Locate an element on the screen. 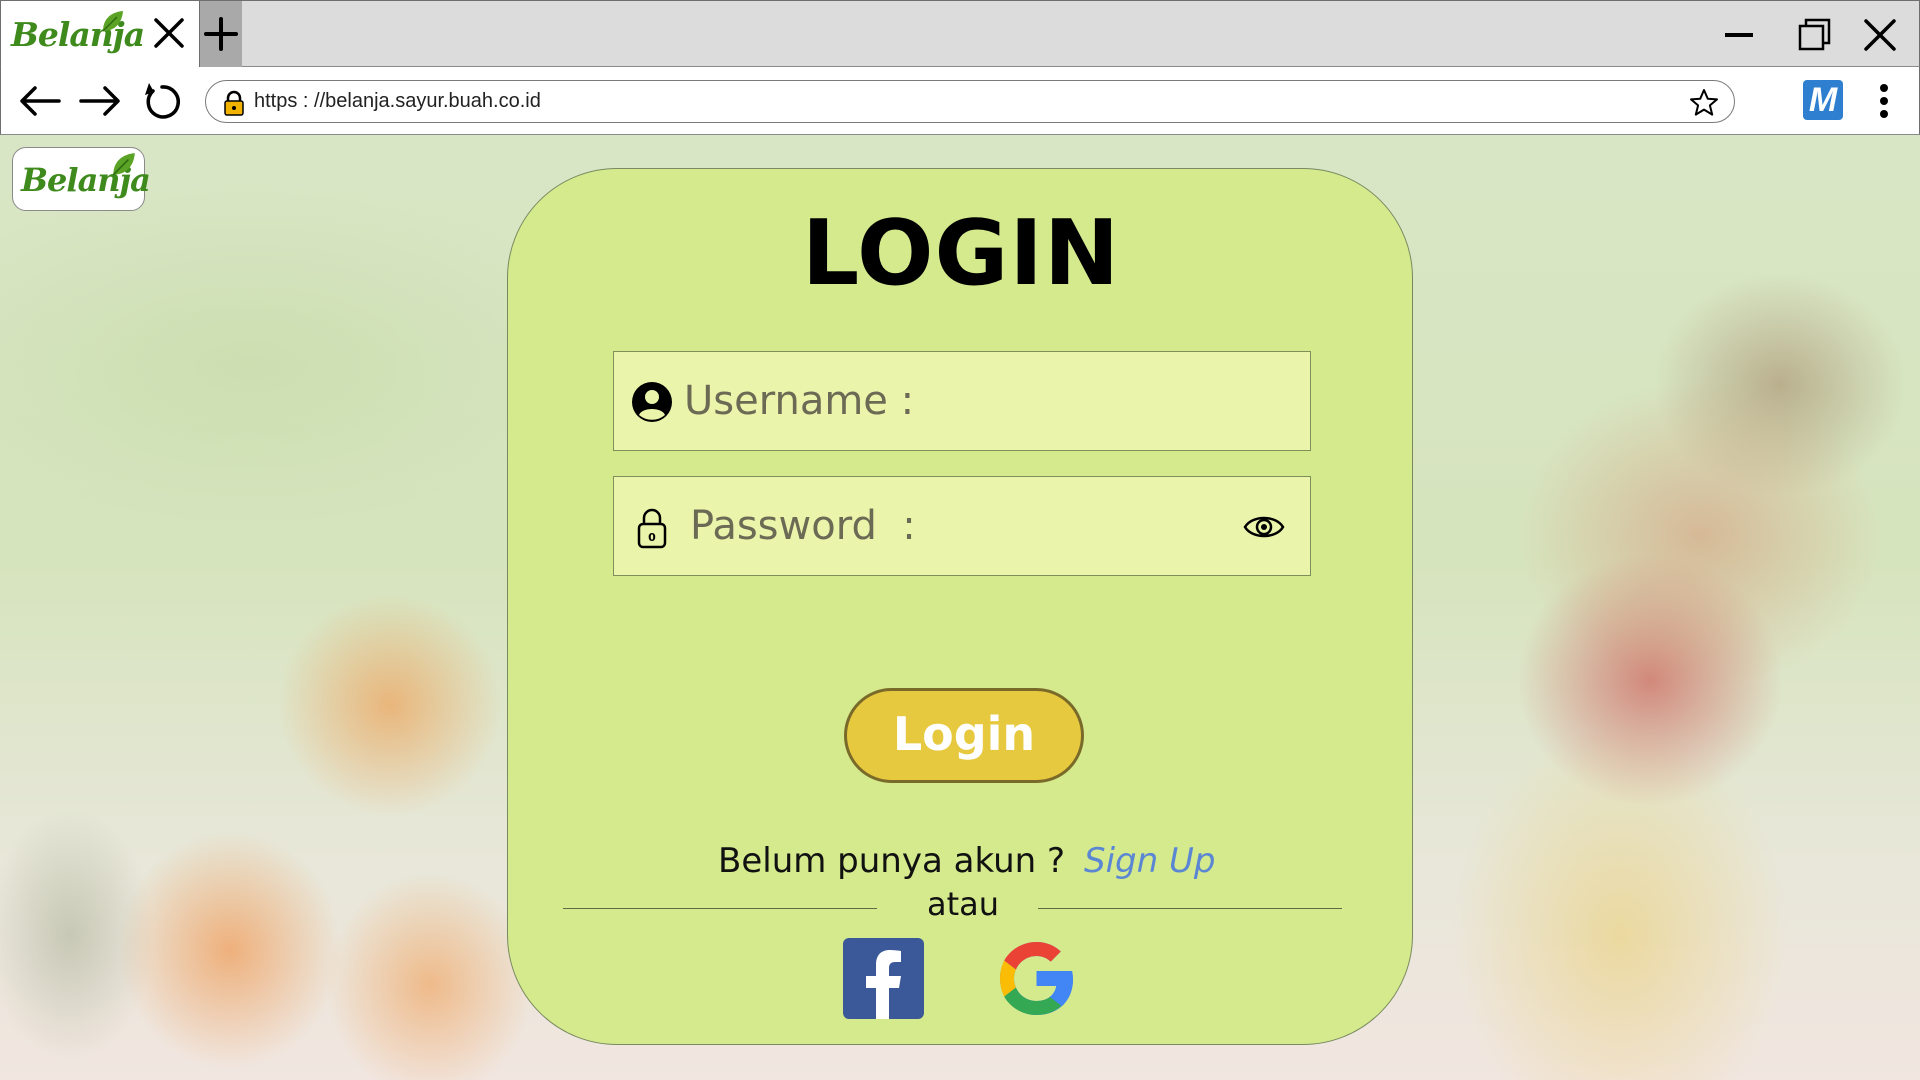 This screenshot has height=1080, width=1920. back-arrow-icon is located at coordinates (40, 101).